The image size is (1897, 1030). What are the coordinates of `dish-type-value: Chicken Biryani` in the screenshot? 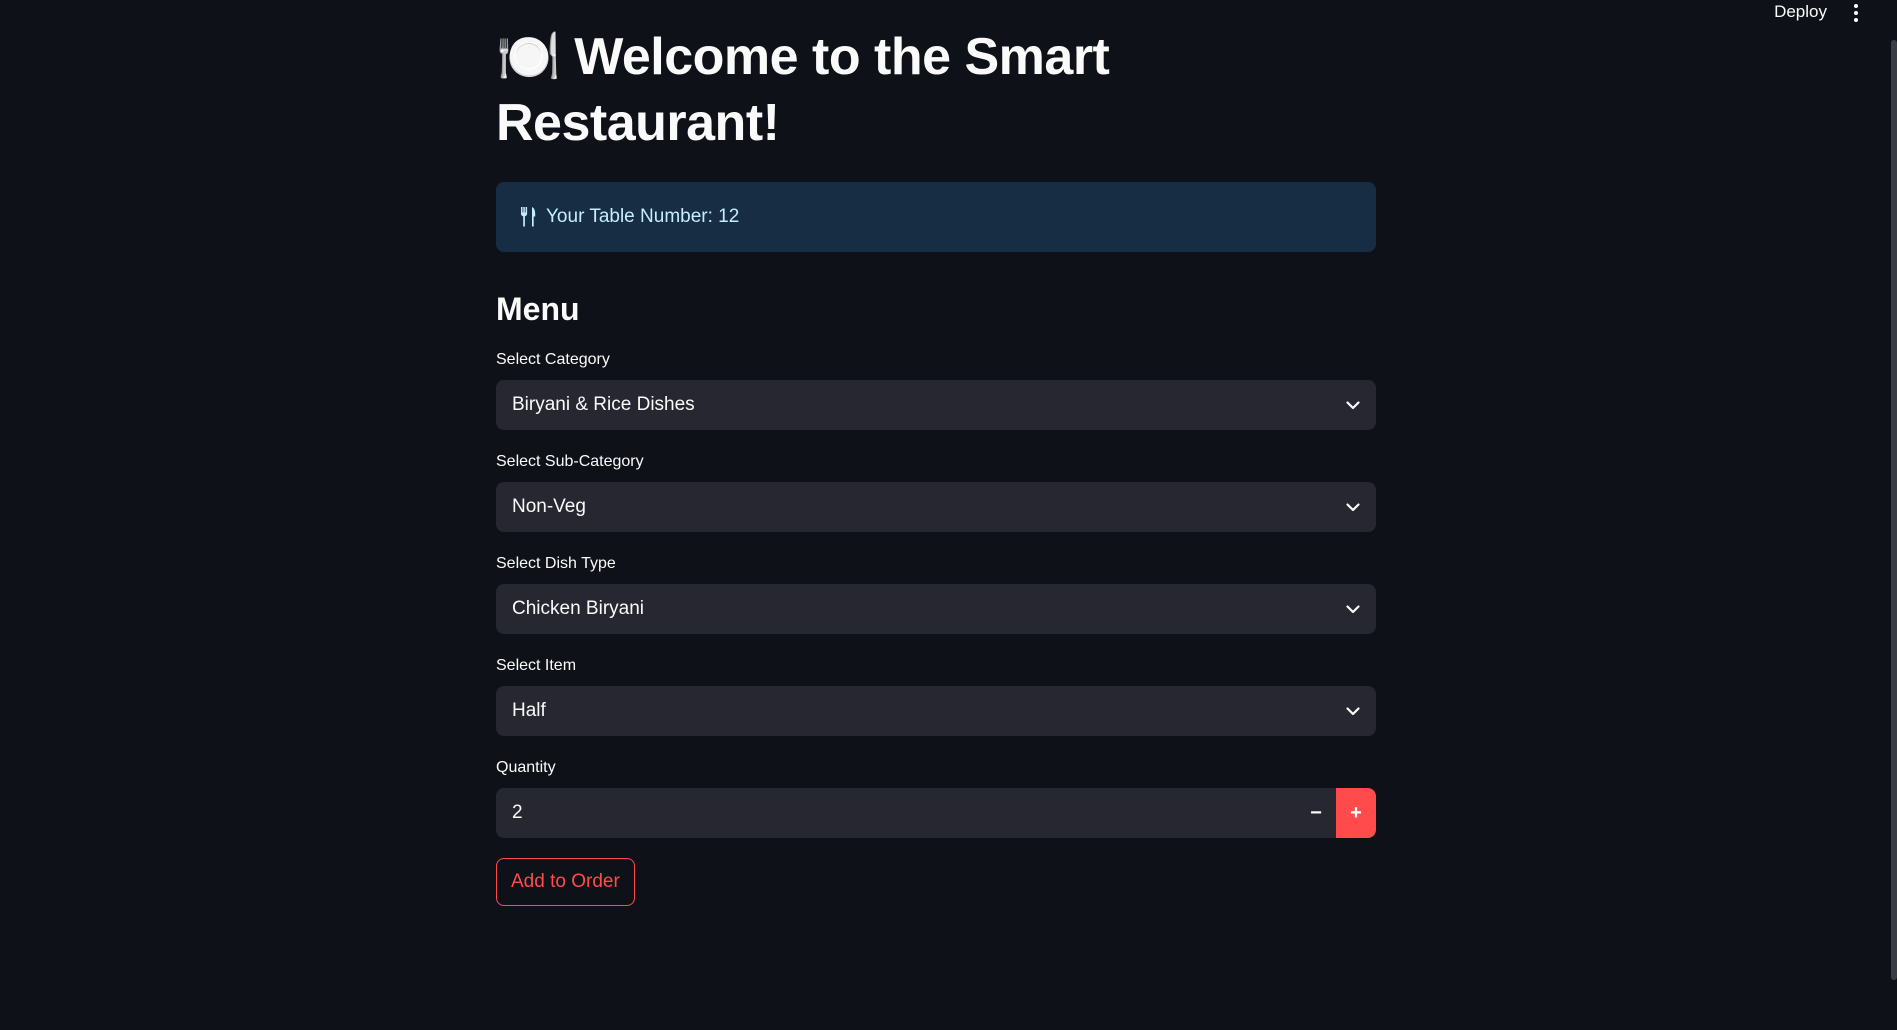 It's located at (578, 608).